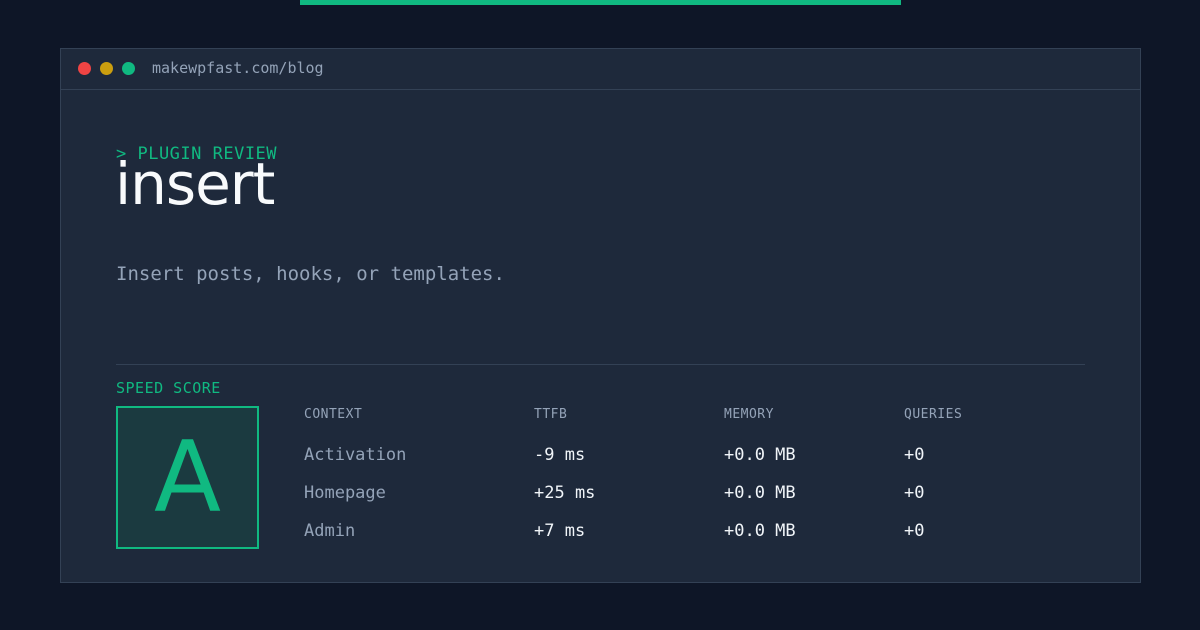 Image resolution: width=1200 pixels, height=630 pixels. I want to click on speed-score-badge: A, so click(187, 477).